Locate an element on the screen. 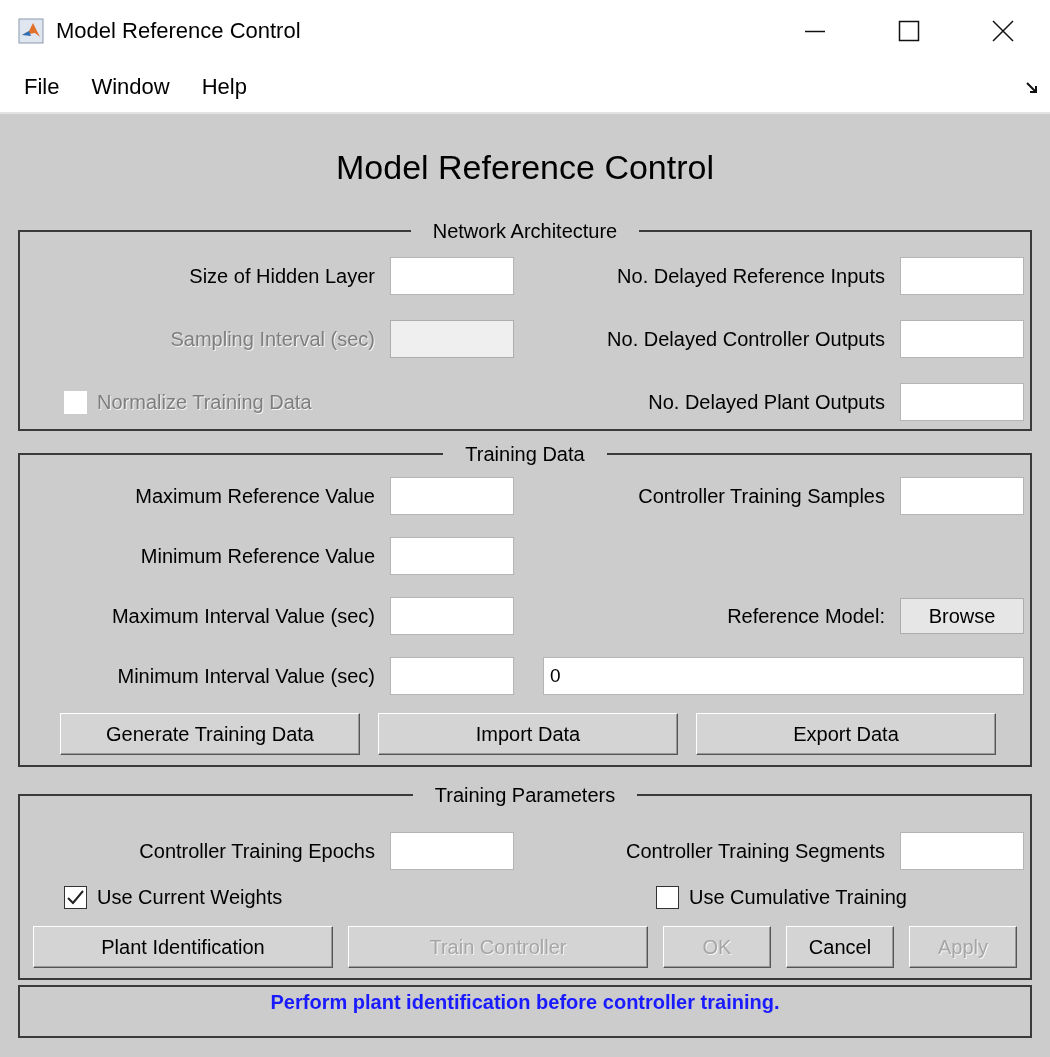 The image size is (1050, 1057). field-label: No. Delayed Controller Outputs is located at coordinates (745, 339).